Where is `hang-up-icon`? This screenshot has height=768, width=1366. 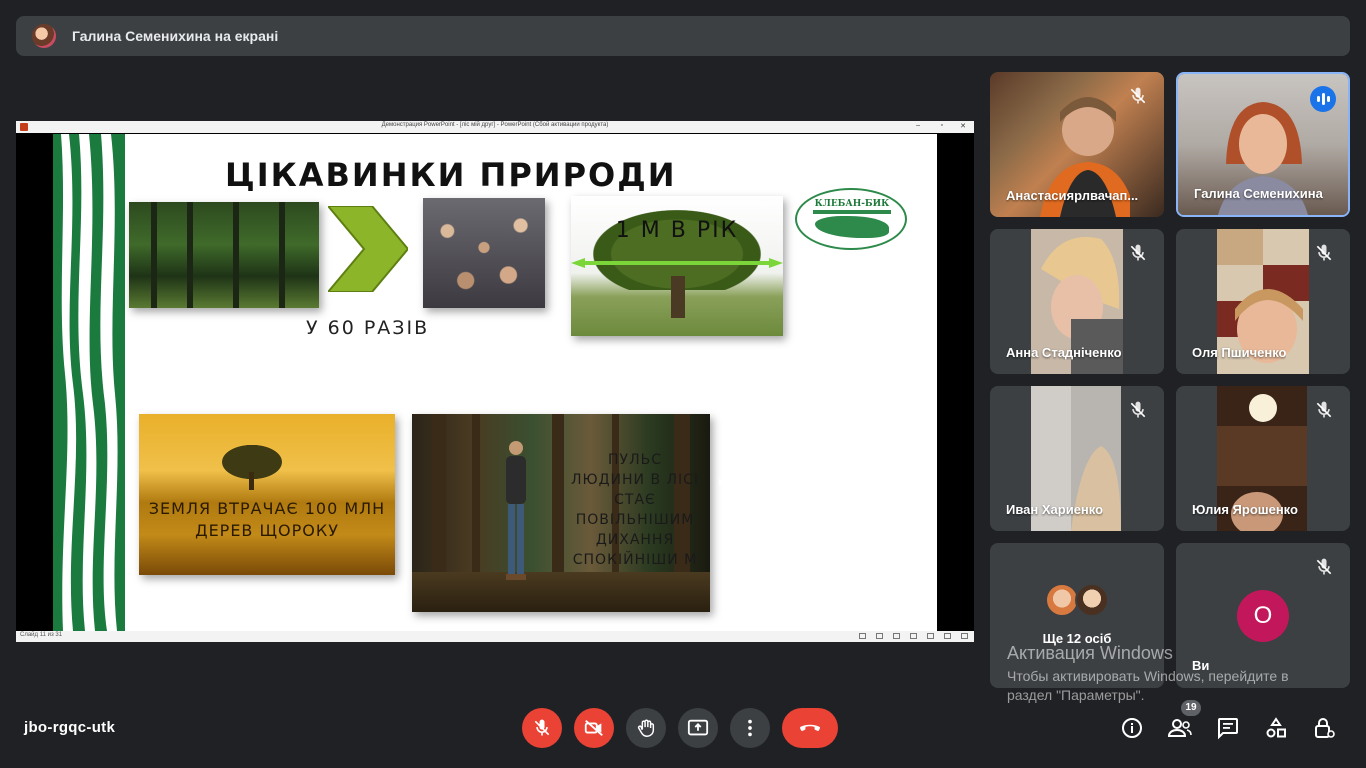
hang-up-icon is located at coordinates (810, 727).